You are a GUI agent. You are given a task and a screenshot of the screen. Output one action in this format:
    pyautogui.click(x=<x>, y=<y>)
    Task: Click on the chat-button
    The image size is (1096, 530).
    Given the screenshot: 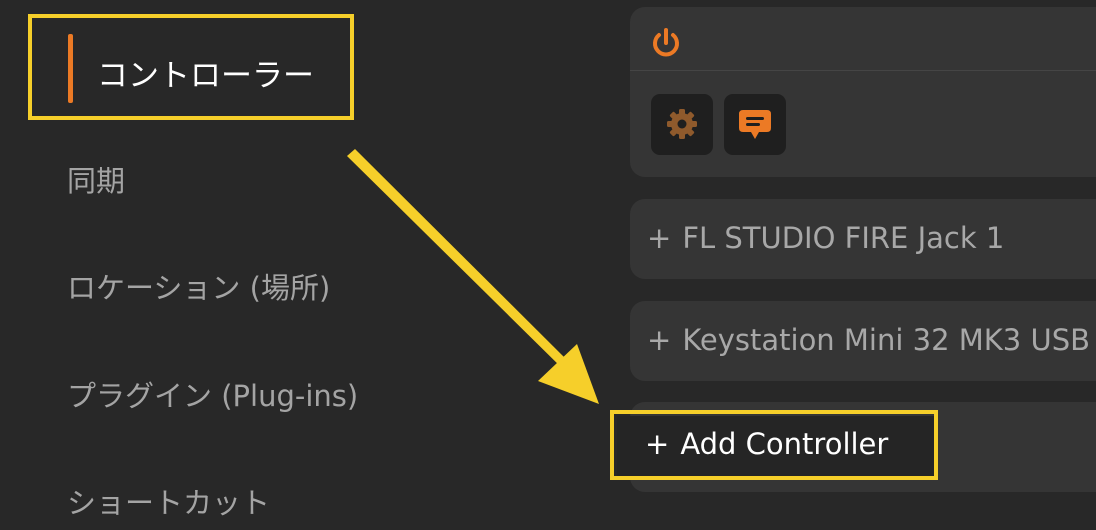 What is the action you would take?
    pyautogui.click(x=755, y=124)
    